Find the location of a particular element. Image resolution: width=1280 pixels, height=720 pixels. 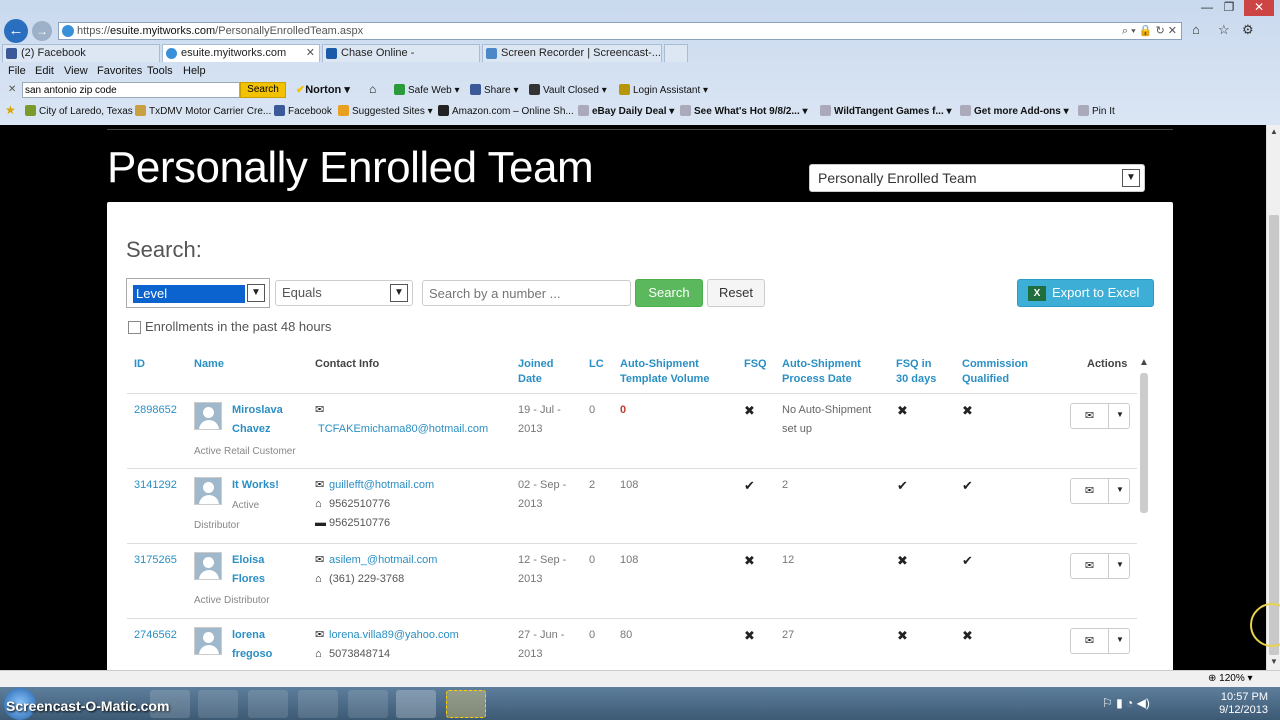

restore-icon: ❐ is located at coordinates (1229, 8).